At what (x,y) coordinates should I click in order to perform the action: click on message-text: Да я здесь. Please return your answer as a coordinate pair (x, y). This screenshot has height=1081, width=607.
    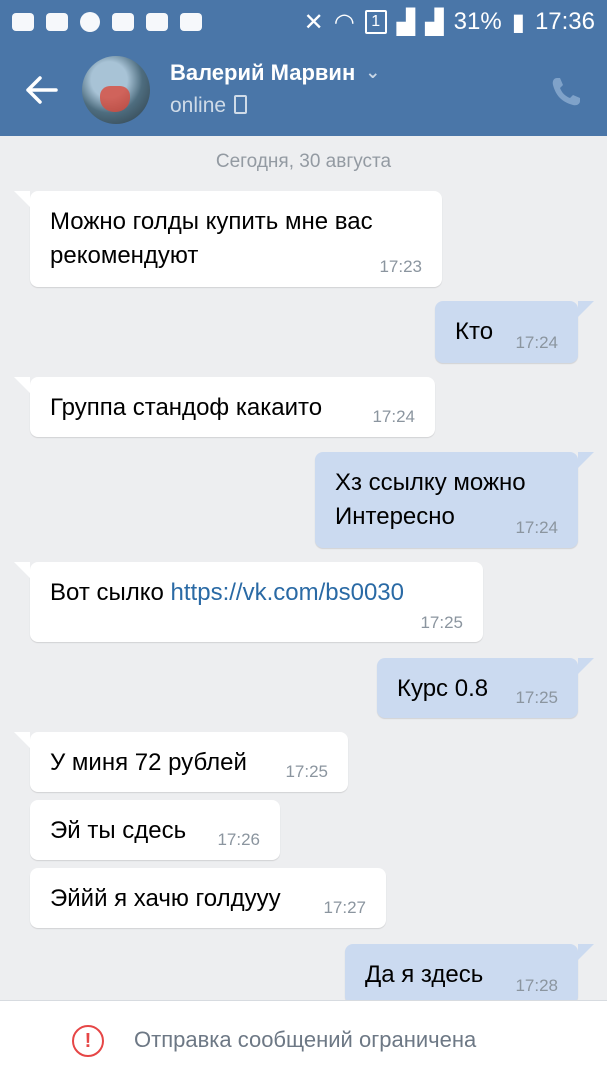
    Looking at the image, I should click on (424, 974).